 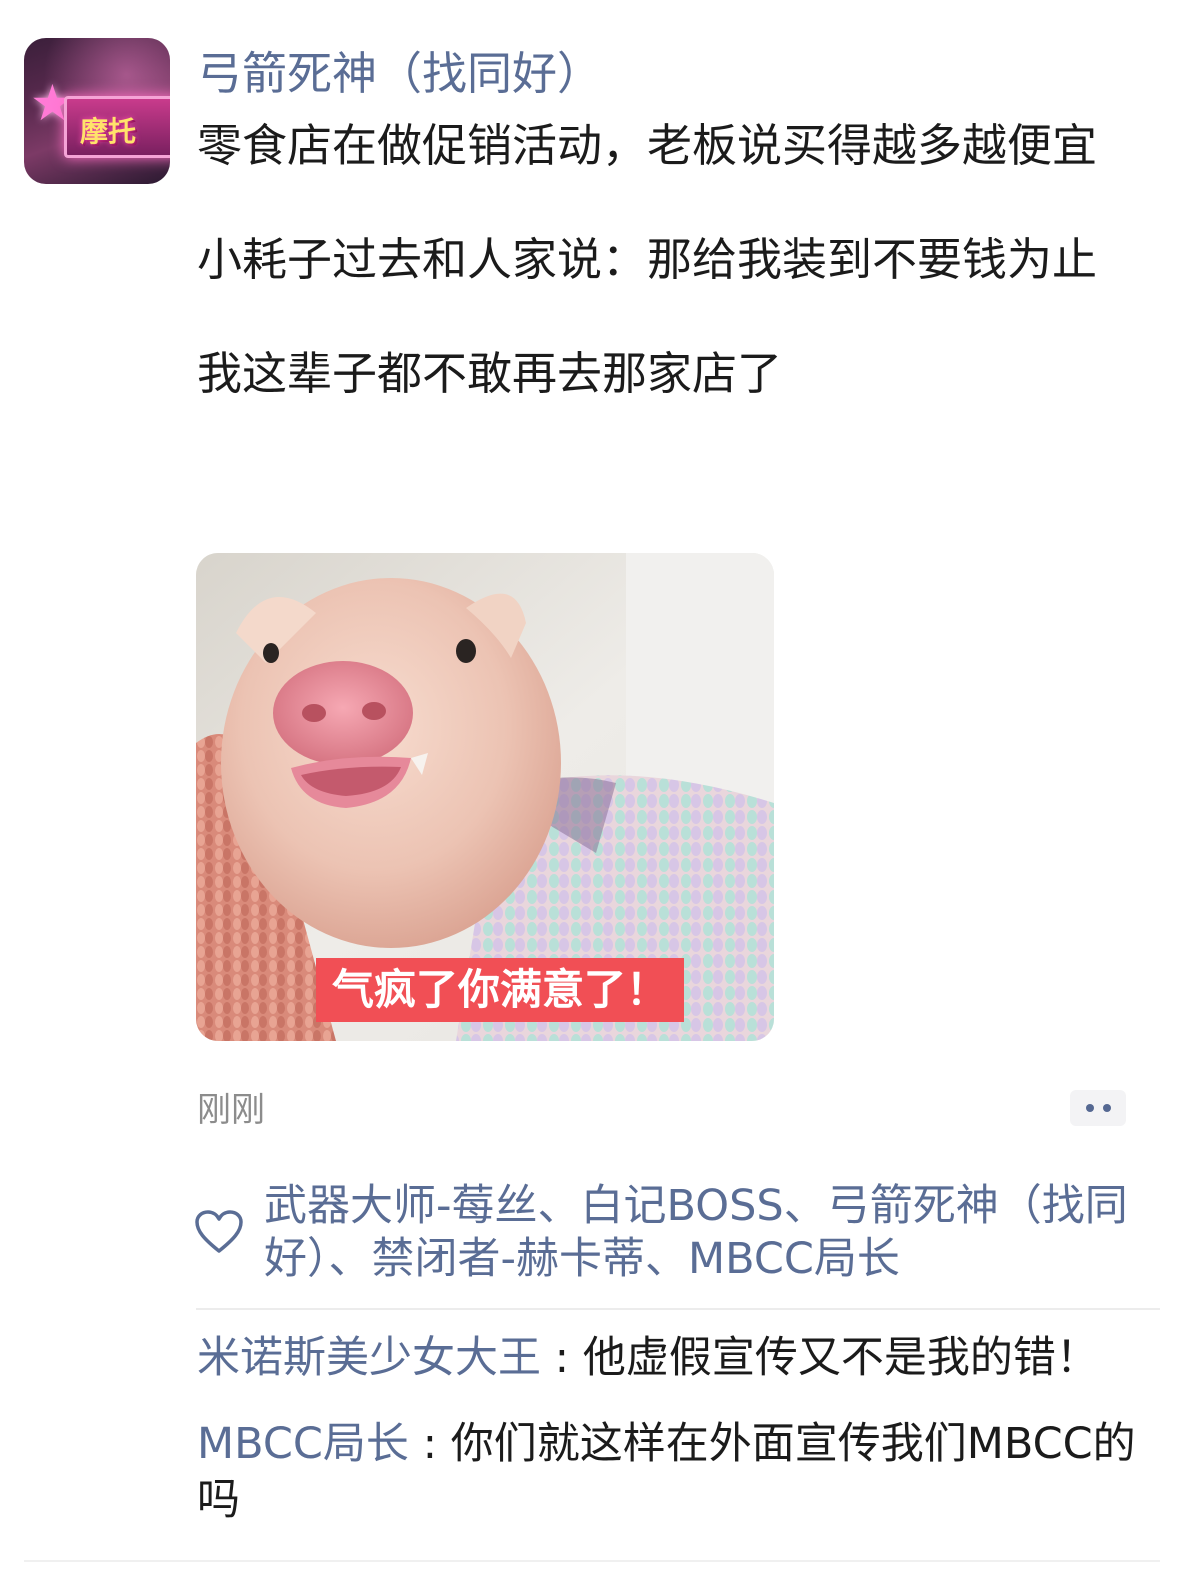 I want to click on bottom-divider, so click(x=592, y=1561).